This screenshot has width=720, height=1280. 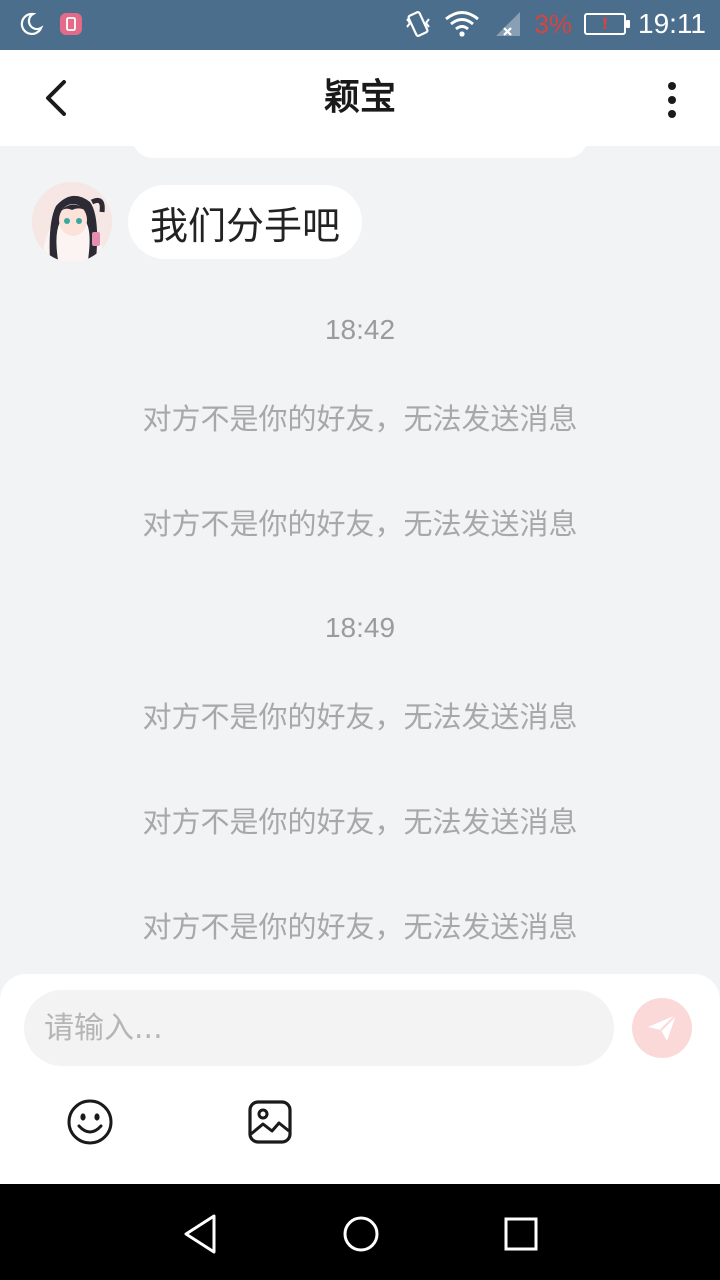 What do you see at coordinates (672, 23) in the screenshot?
I see `status-time: 19:11` at bounding box center [672, 23].